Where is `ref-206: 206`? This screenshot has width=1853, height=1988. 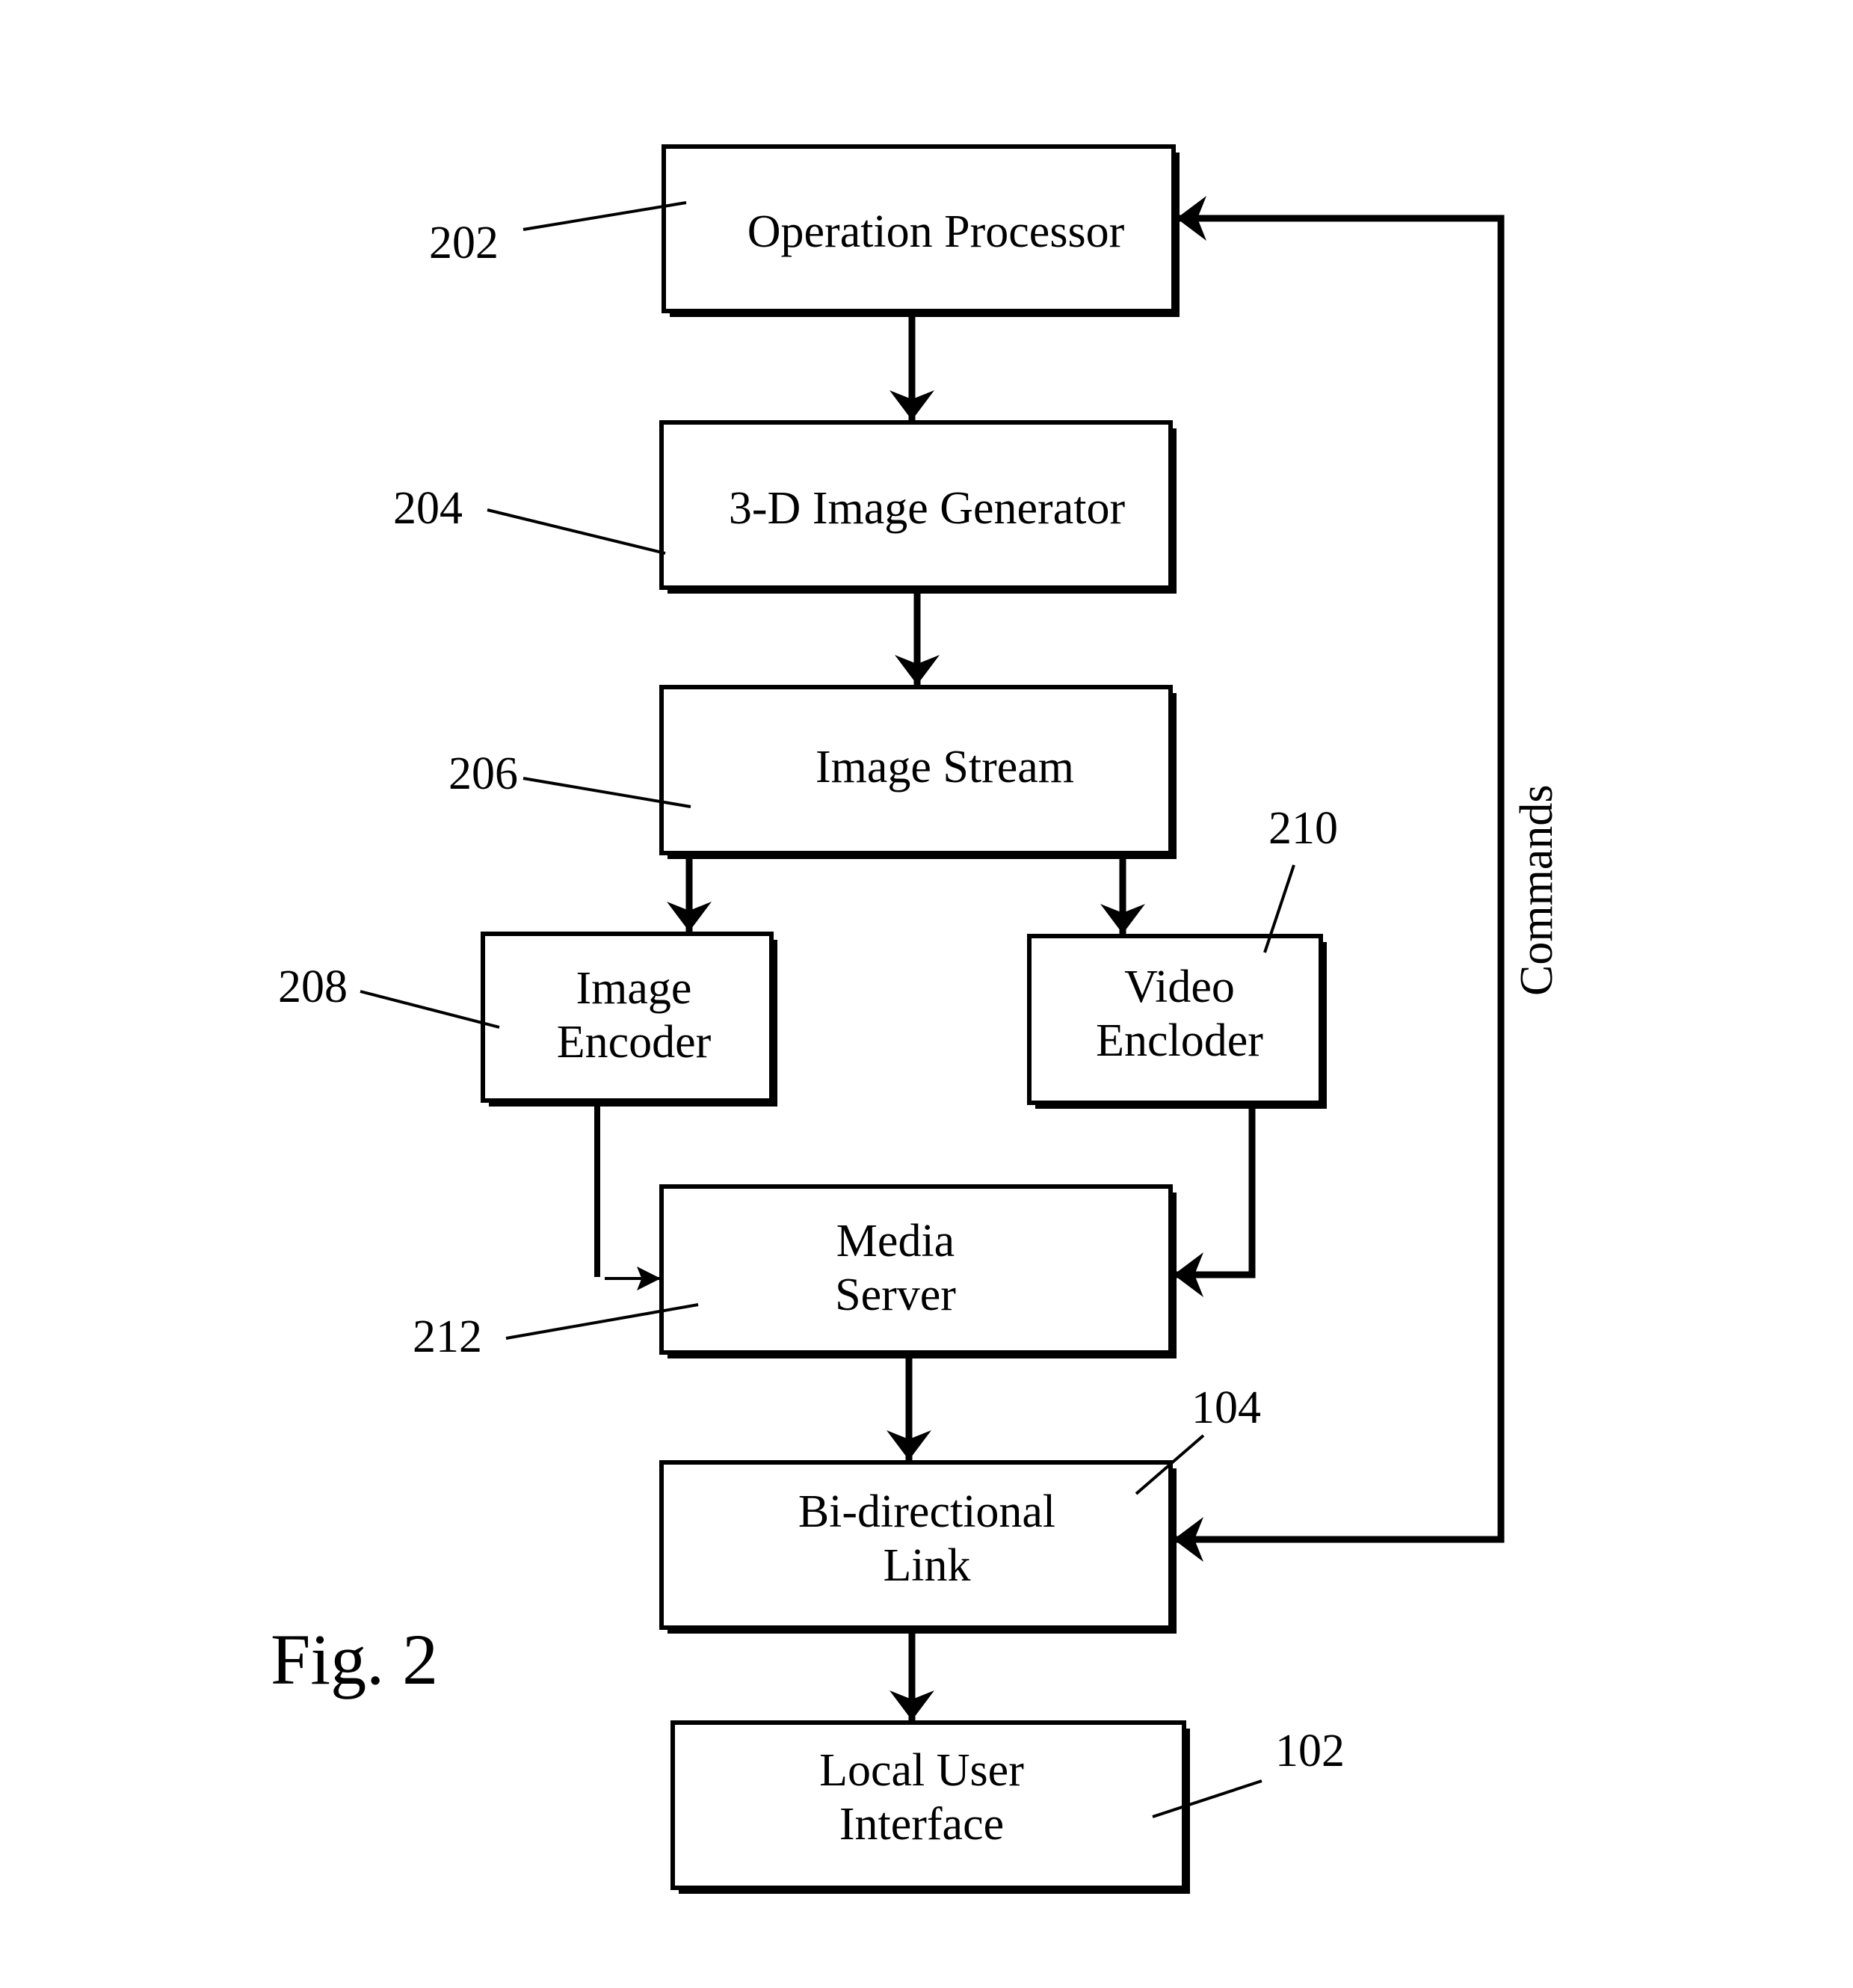 ref-206: 206 is located at coordinates (483, 774).